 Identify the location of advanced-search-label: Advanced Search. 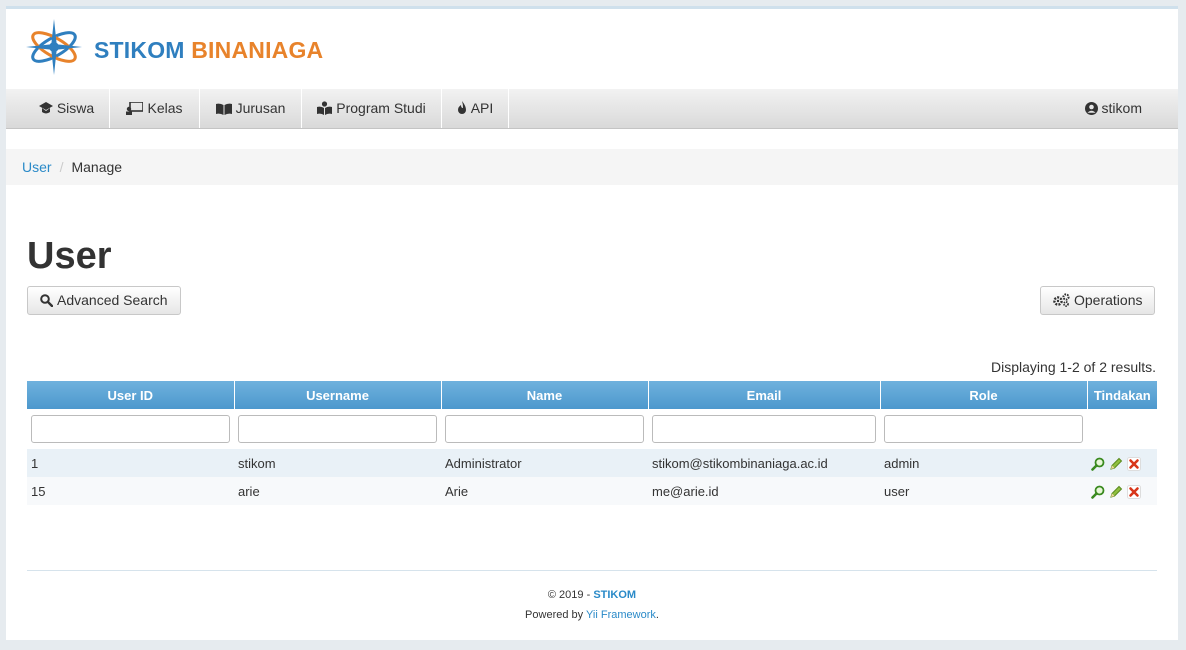
(112, 300).